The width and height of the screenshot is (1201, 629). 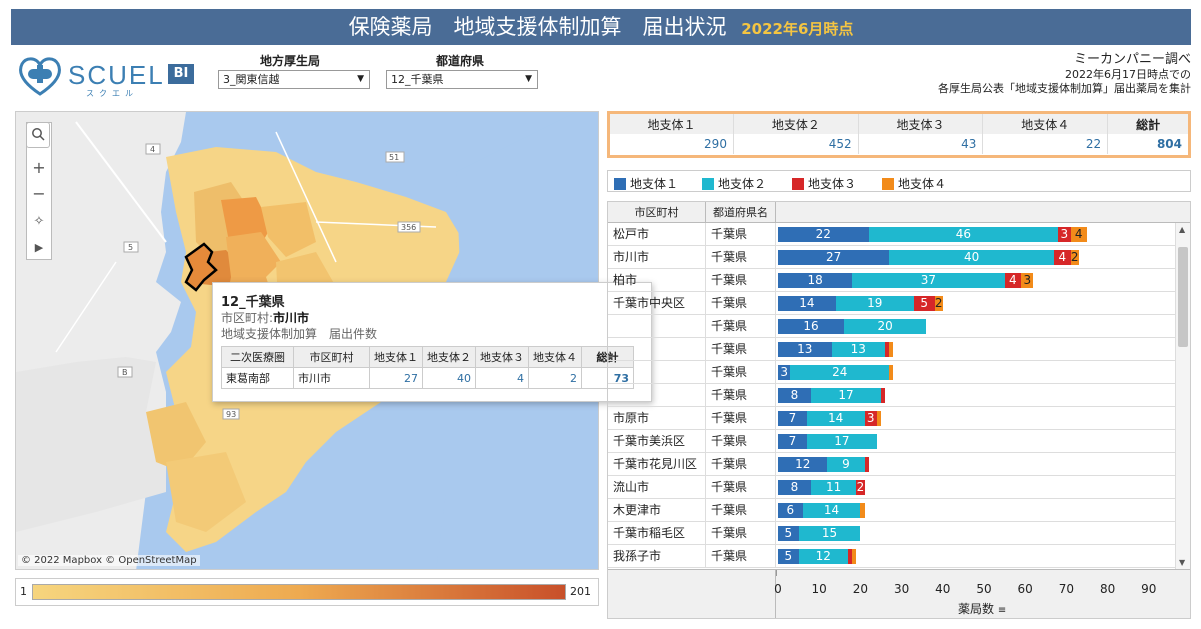 I want to click on x-tick-label: 40, so click(x=943, y=589).